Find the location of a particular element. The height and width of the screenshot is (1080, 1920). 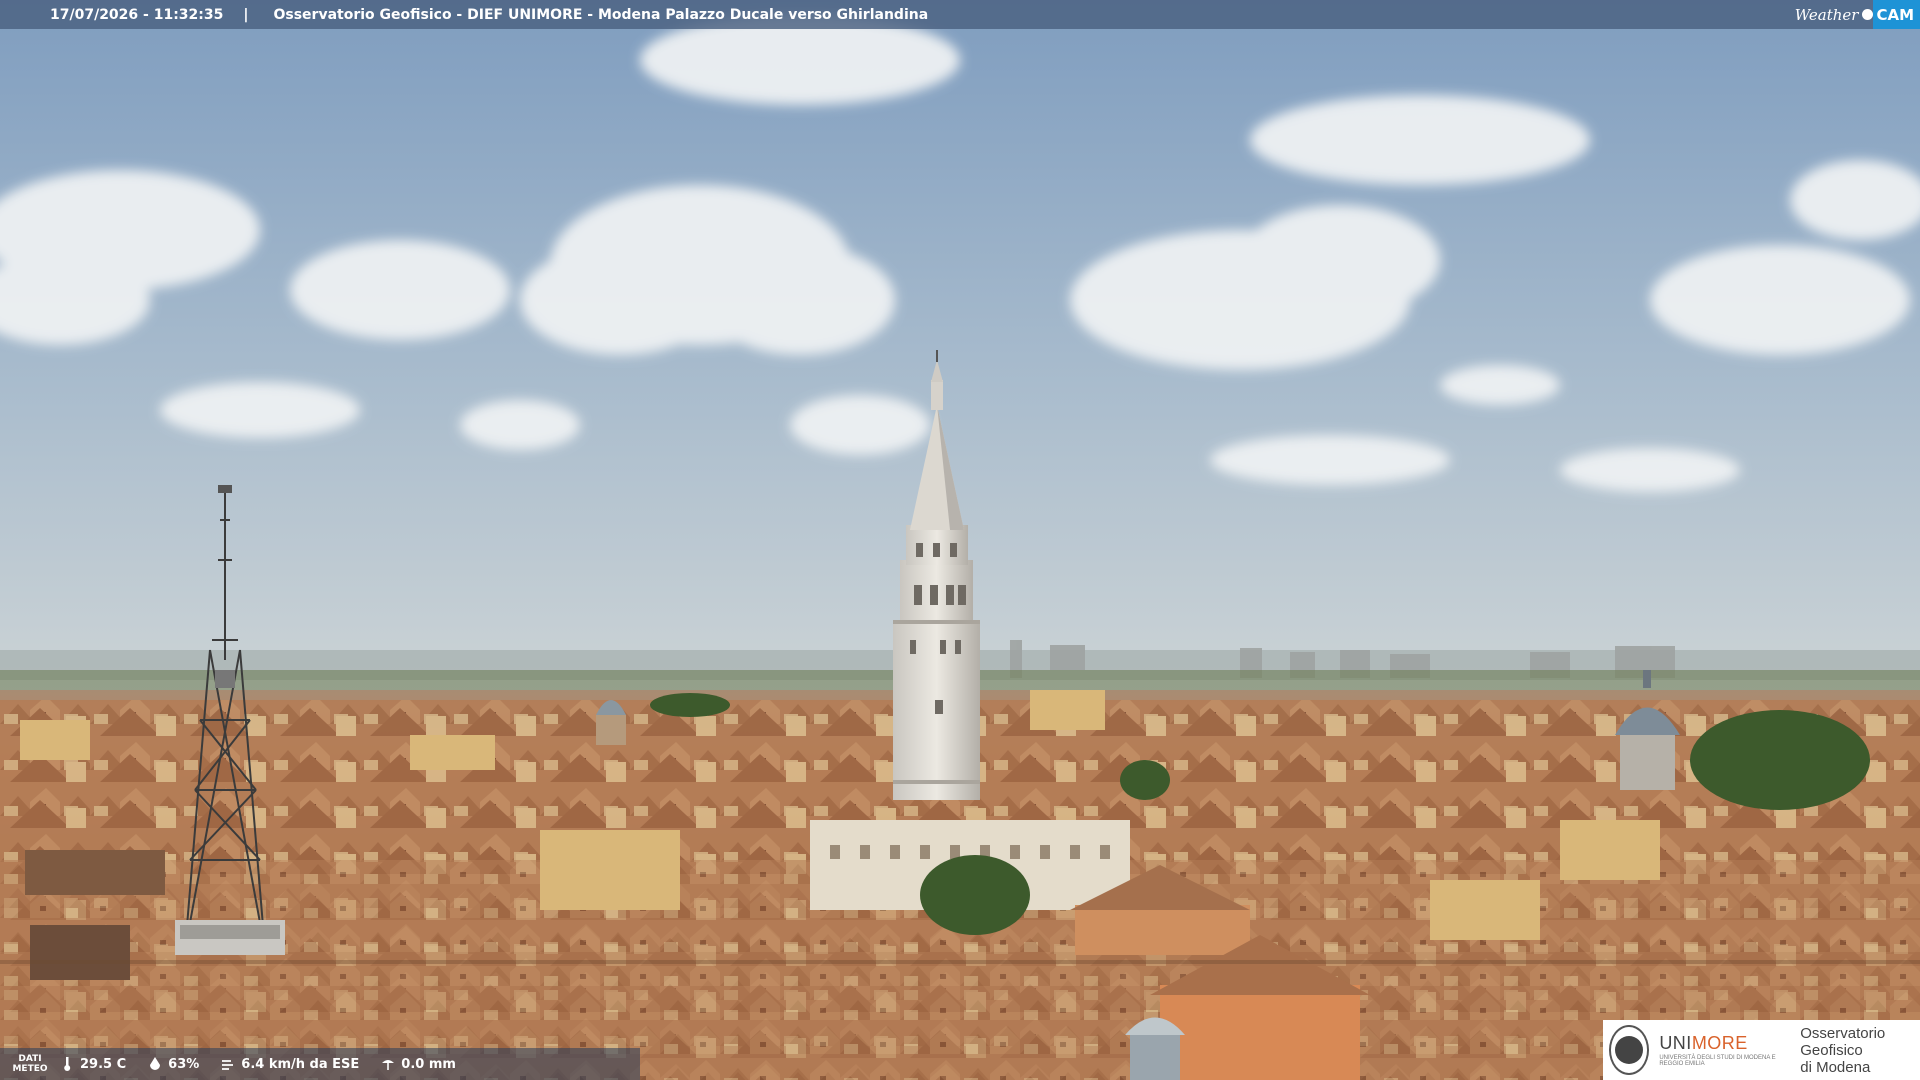

humidity-value: 63% is located at coordinates (184, 1064).